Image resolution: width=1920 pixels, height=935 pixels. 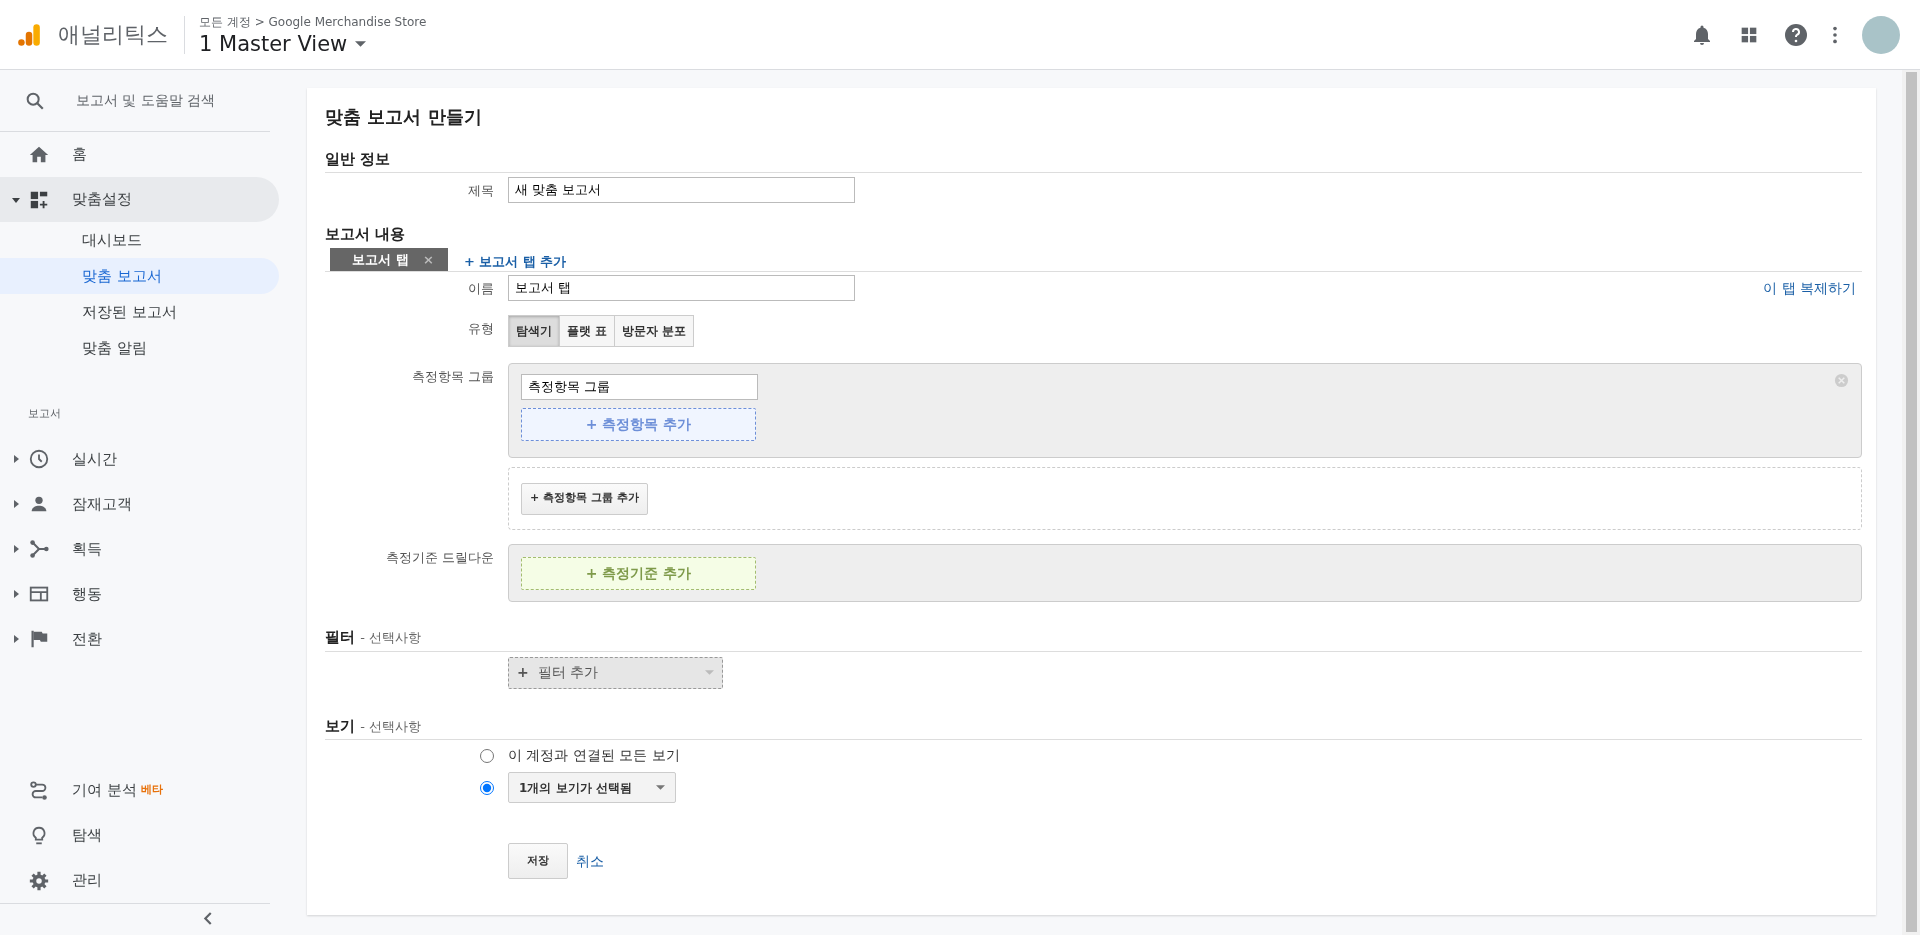 I want to click on nav-label: 맞춤설정, so click(x=102, y=200).